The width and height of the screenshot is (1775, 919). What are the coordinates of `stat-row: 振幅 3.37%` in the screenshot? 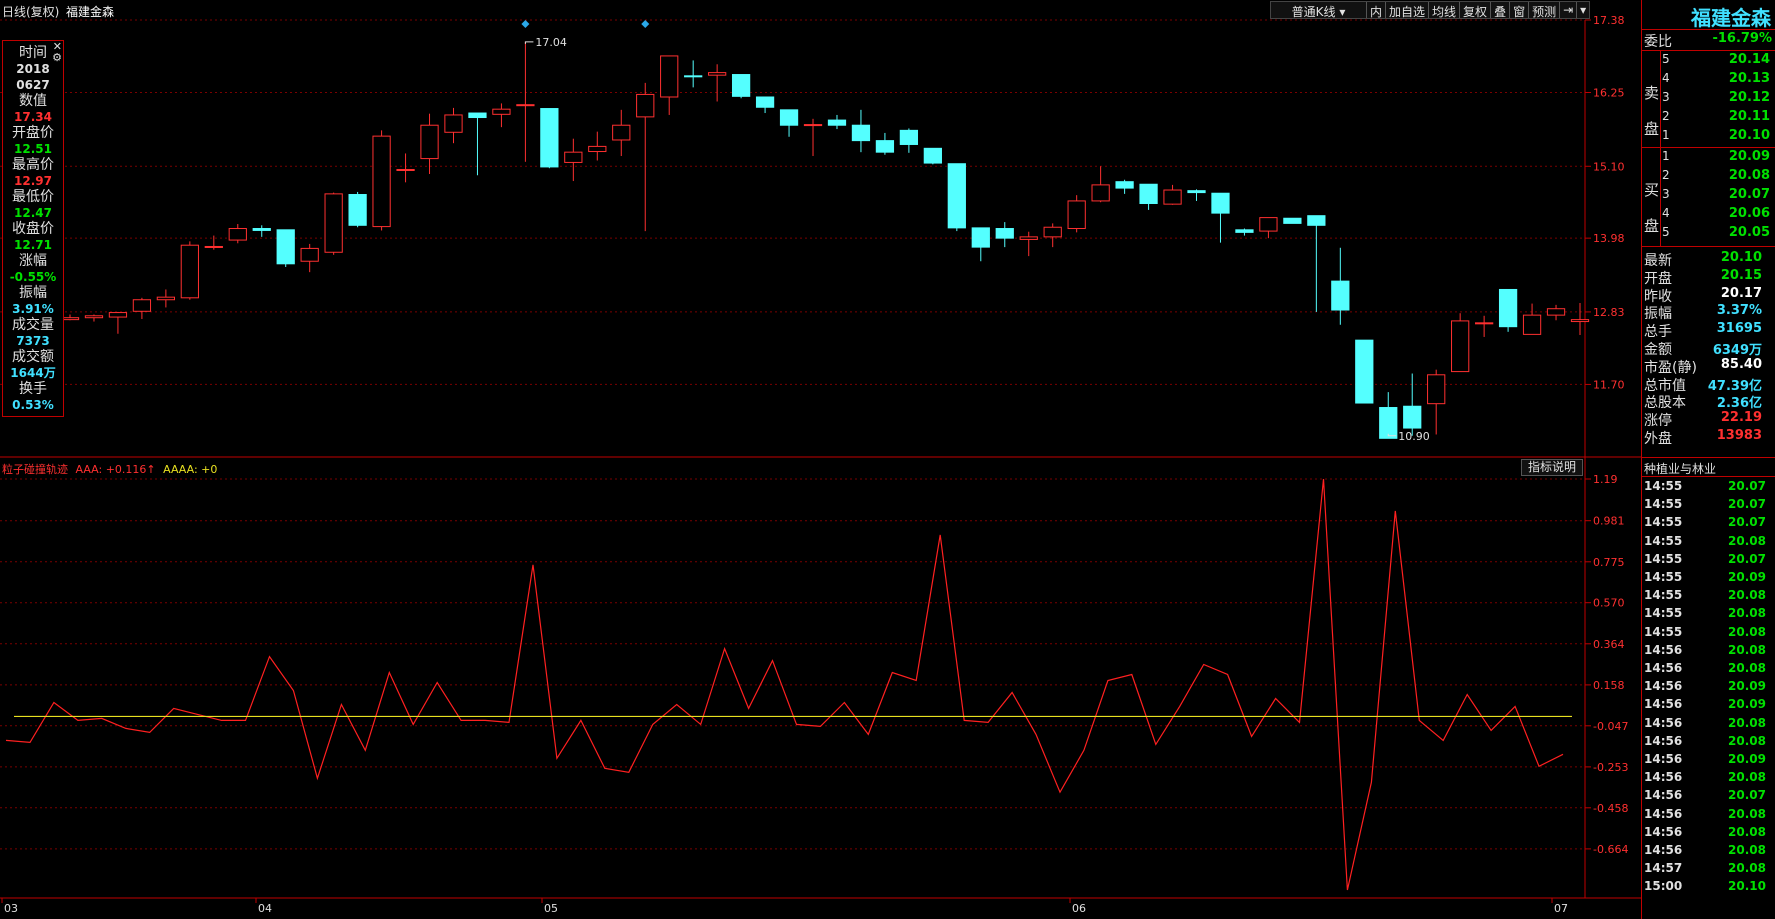 It's located at (1708, 312).